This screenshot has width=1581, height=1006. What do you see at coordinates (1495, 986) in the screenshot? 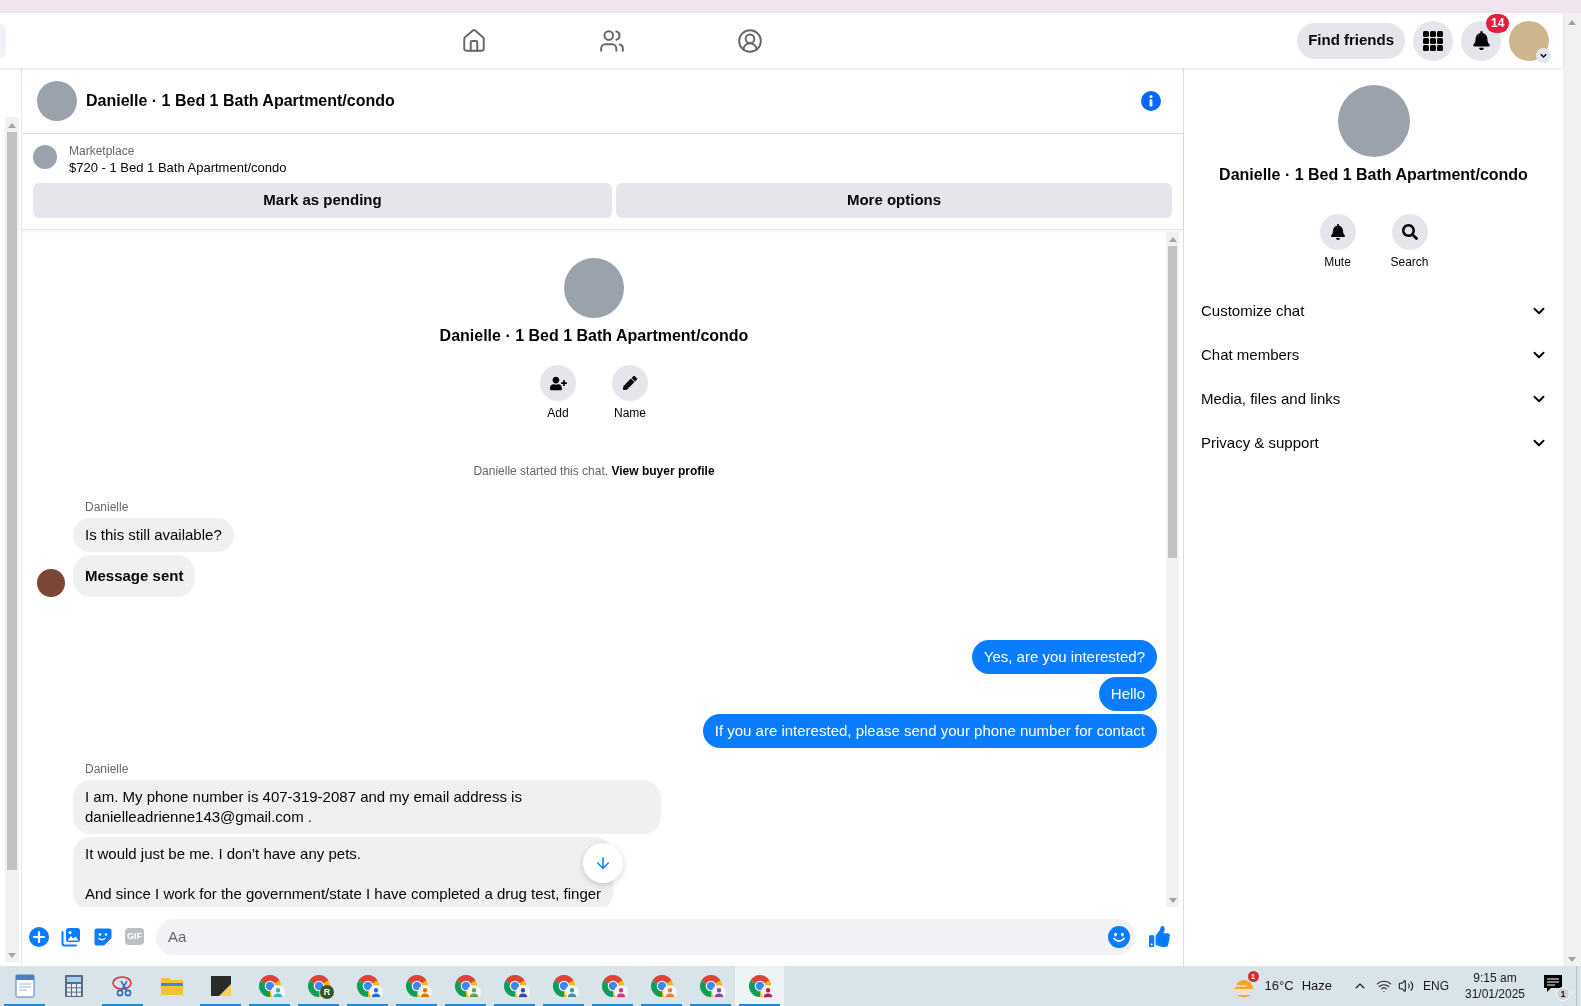
I see `clock-button: 9:15 am 31/01/2025` at bounding box center [1495, 986].